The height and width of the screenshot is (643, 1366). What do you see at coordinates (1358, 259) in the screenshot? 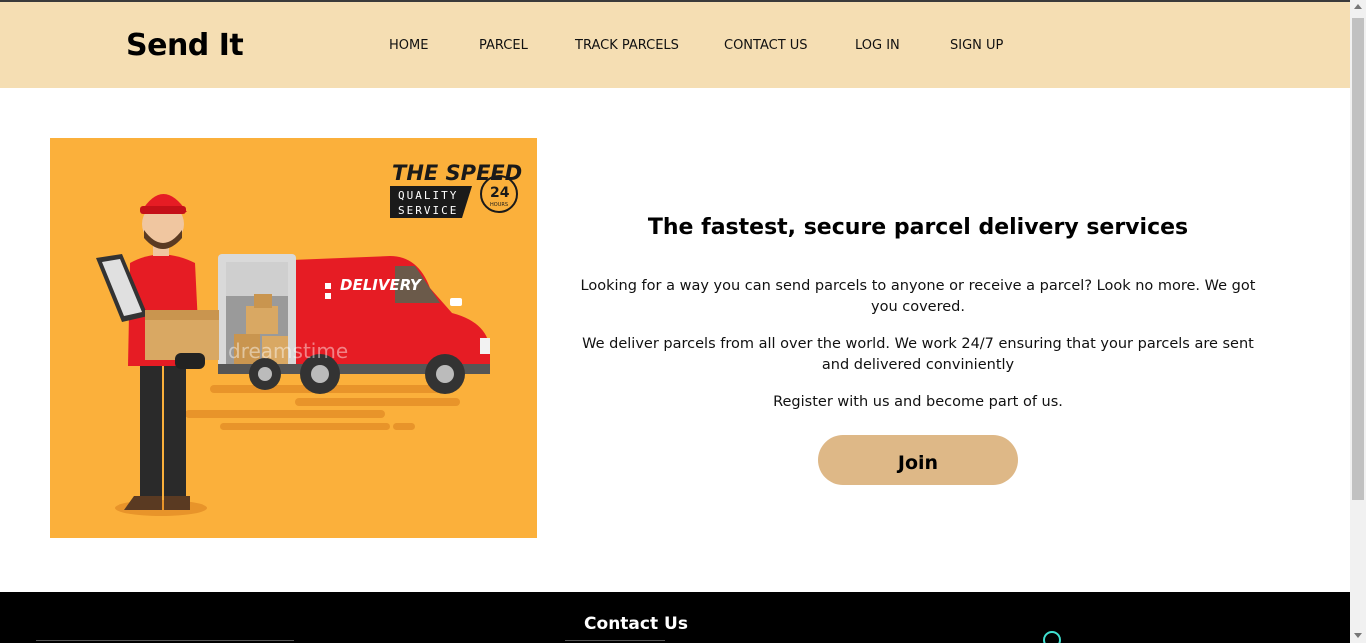
I see `scroll-thumb` at bounding box center [1358, 259].